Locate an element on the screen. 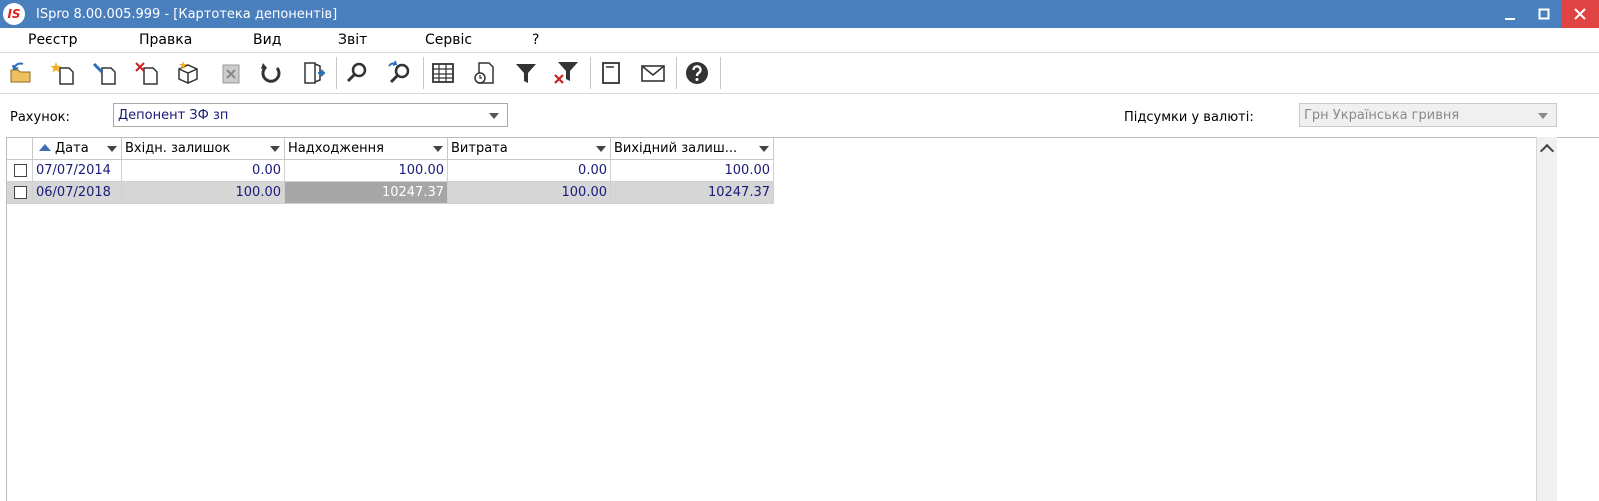 This screenshot has width=1599, height=501. clear-button is located at coordinates (230, 73).